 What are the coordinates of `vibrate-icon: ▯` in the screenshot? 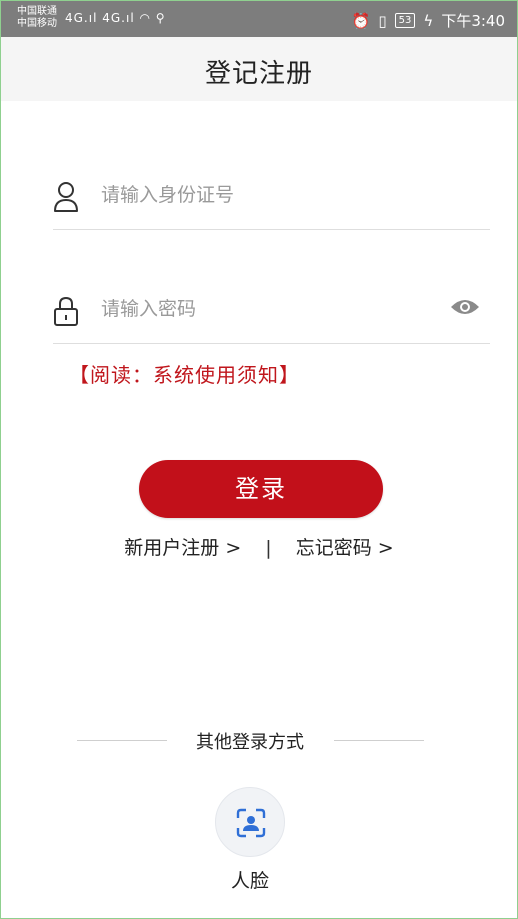 It's located at (382, 20).